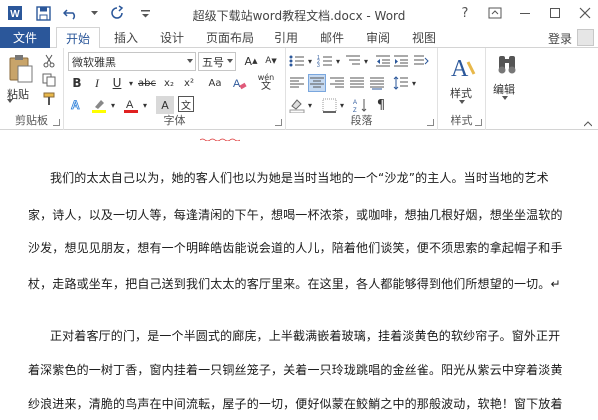 The width and height of the screenshot is (598, 420). I want to click on phonetic-guide-button: wén 文, so click(266, 83).